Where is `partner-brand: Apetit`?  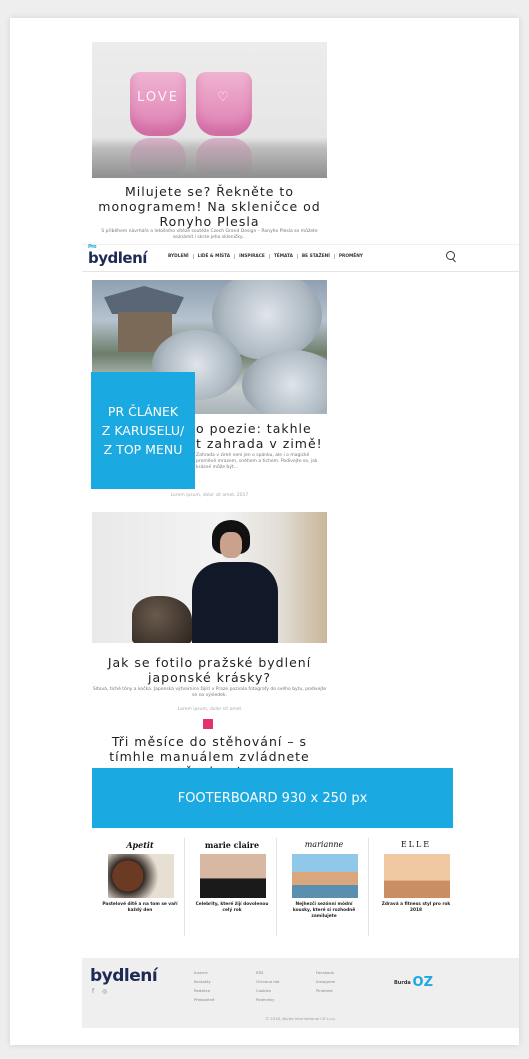 partner-brand: Apetit is located at coordinates (140, 845).